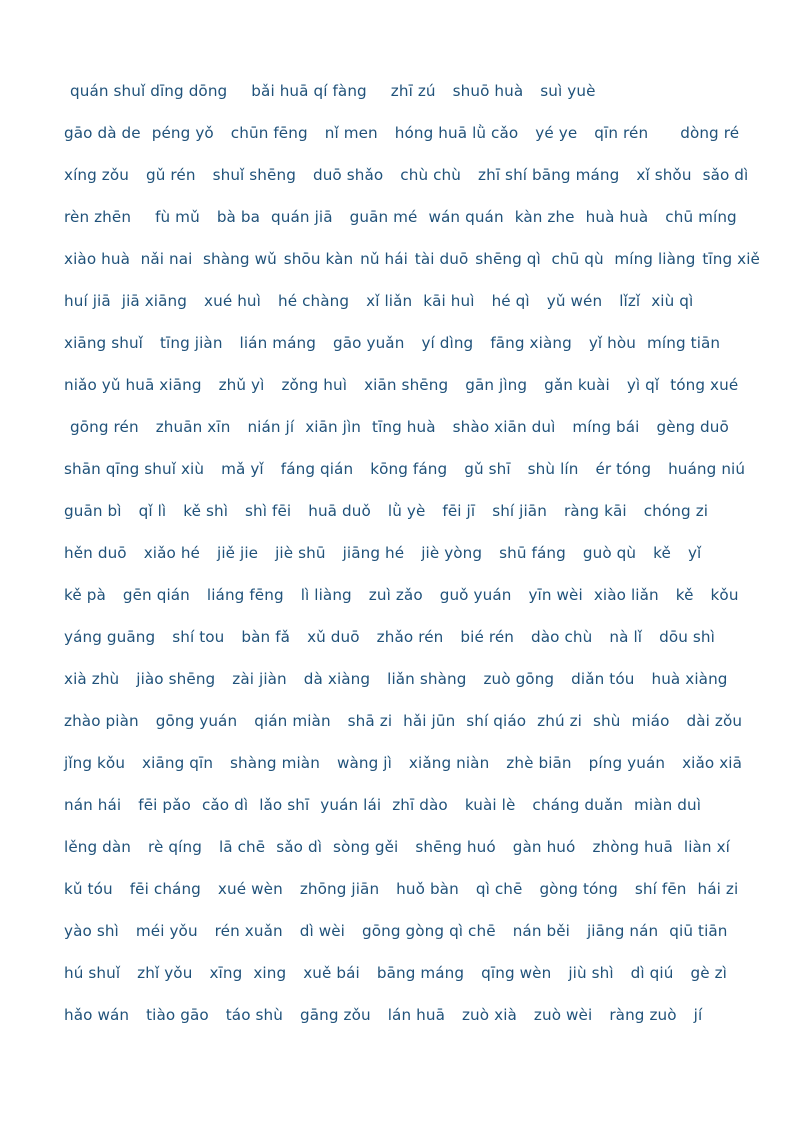 The image size is (800, 1132). I want to click on pinyin-word: guǒ yuán, so click(475, 595).